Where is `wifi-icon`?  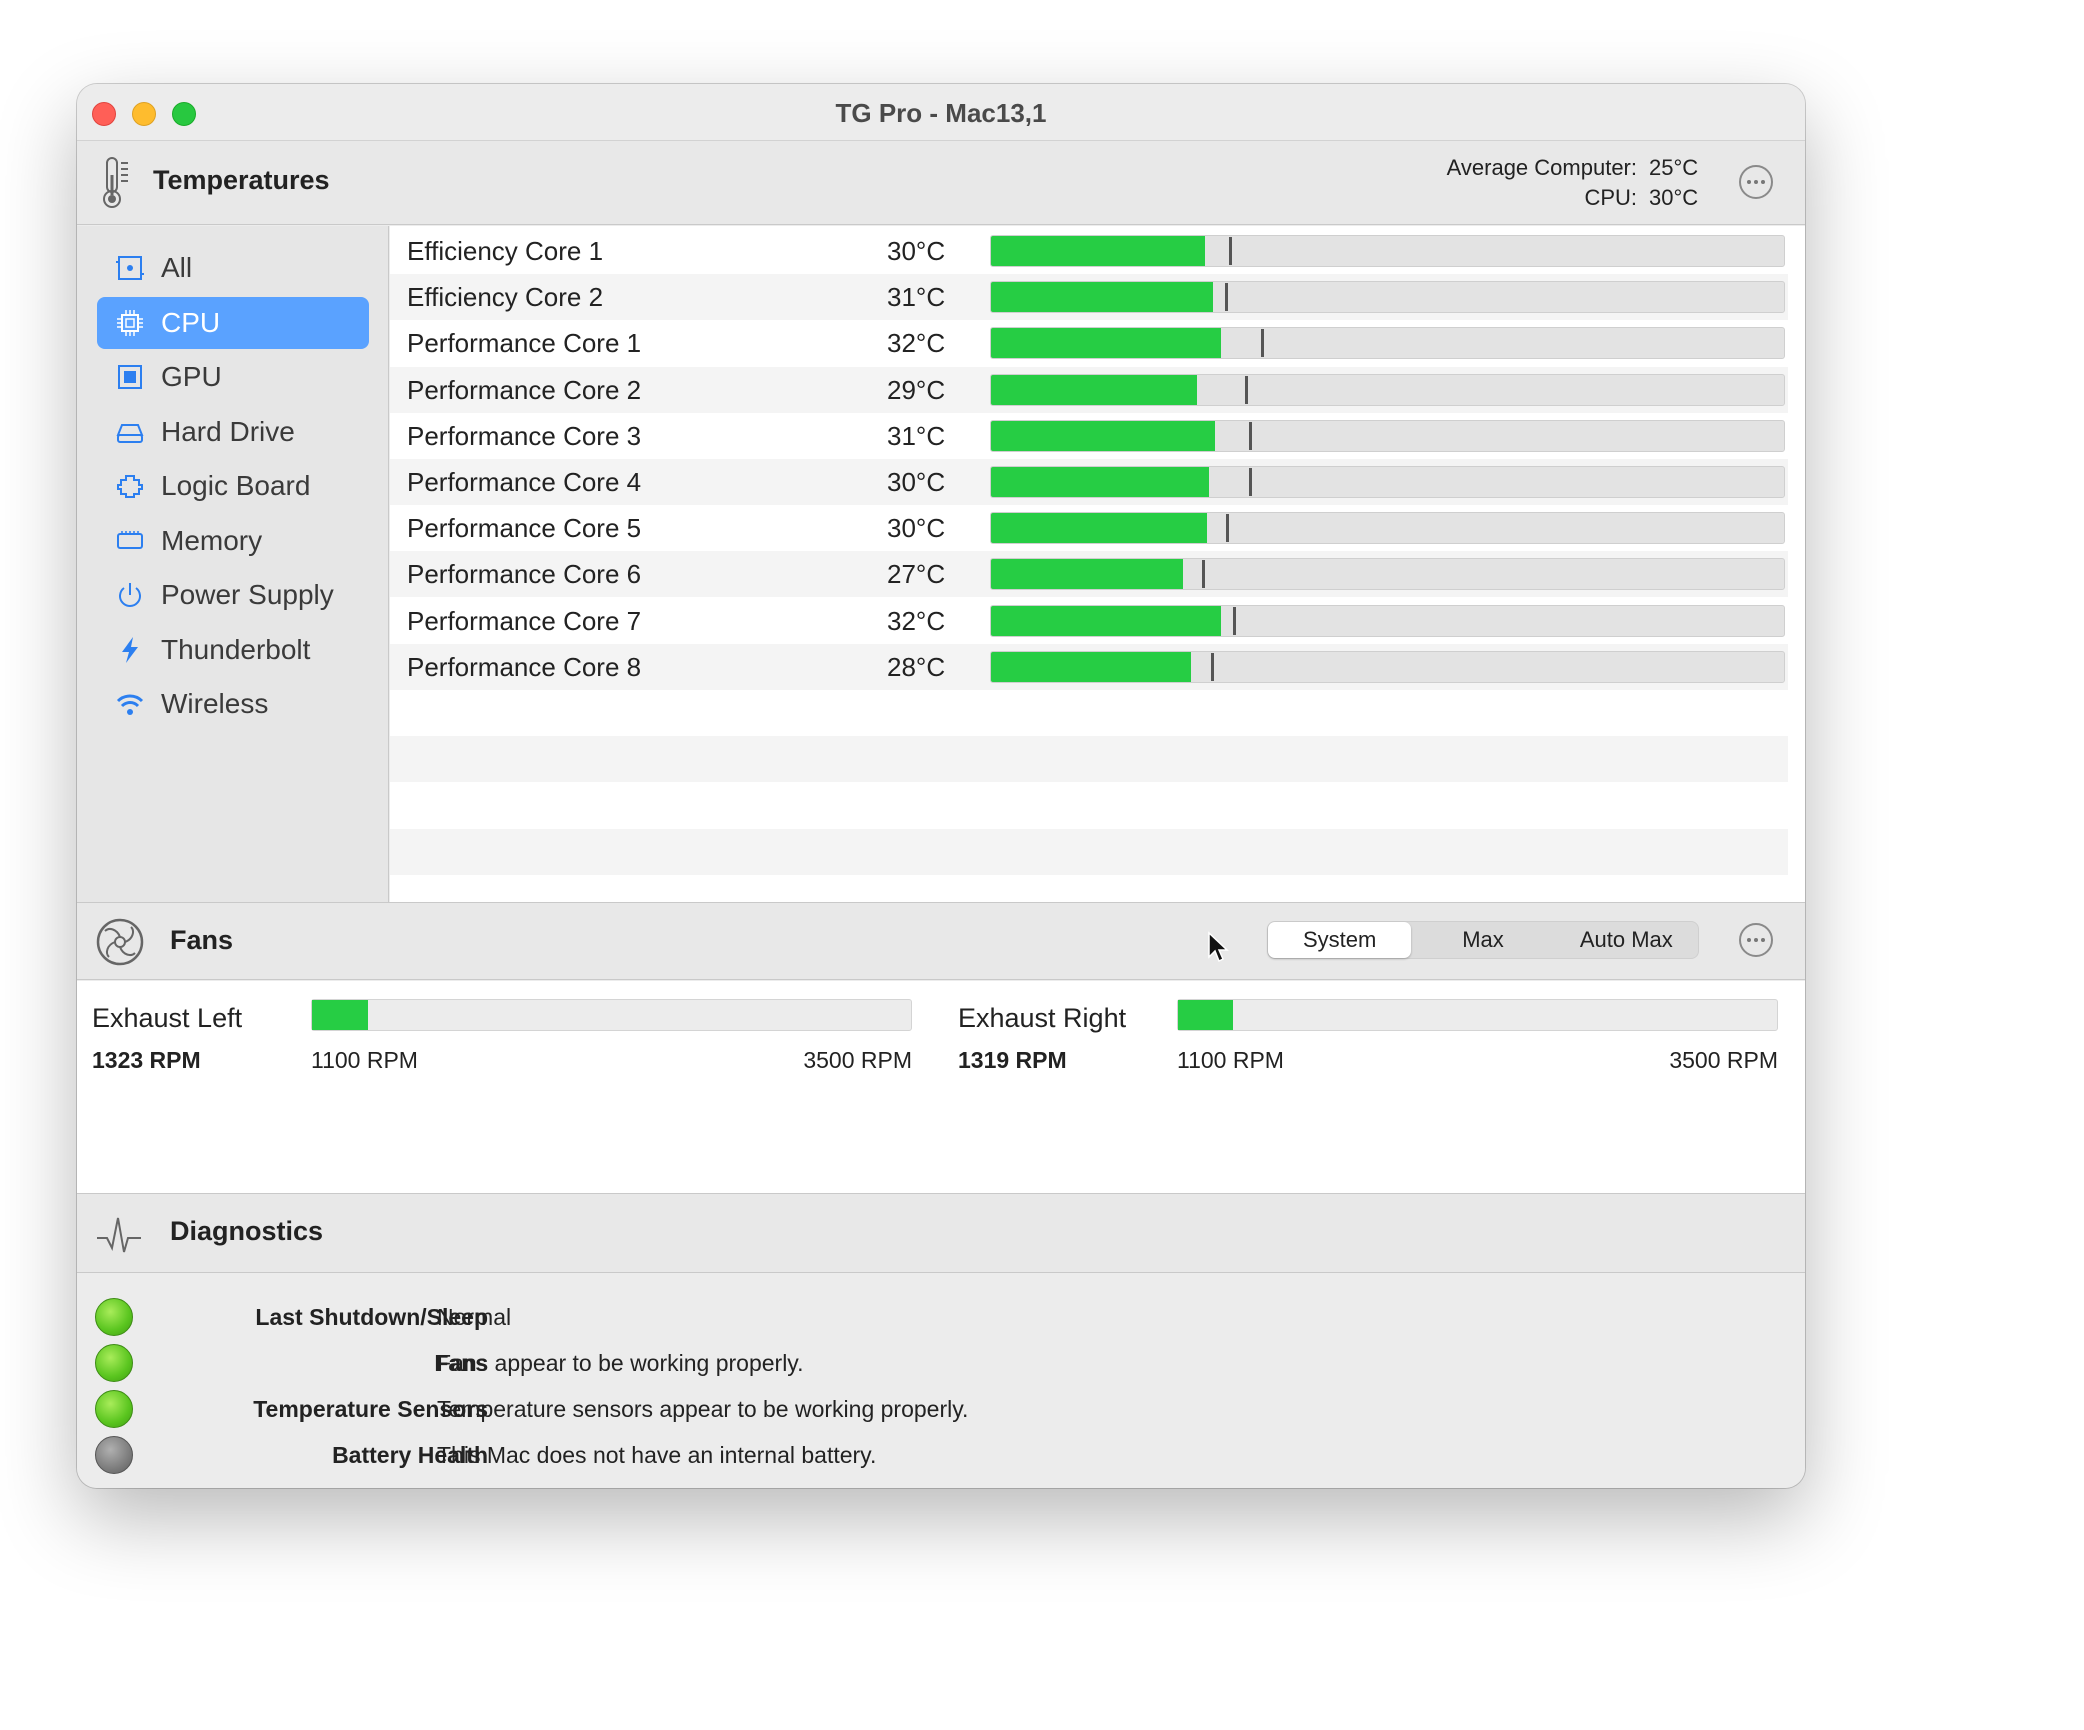 wifi-icon is located at coordinates (130, 704).